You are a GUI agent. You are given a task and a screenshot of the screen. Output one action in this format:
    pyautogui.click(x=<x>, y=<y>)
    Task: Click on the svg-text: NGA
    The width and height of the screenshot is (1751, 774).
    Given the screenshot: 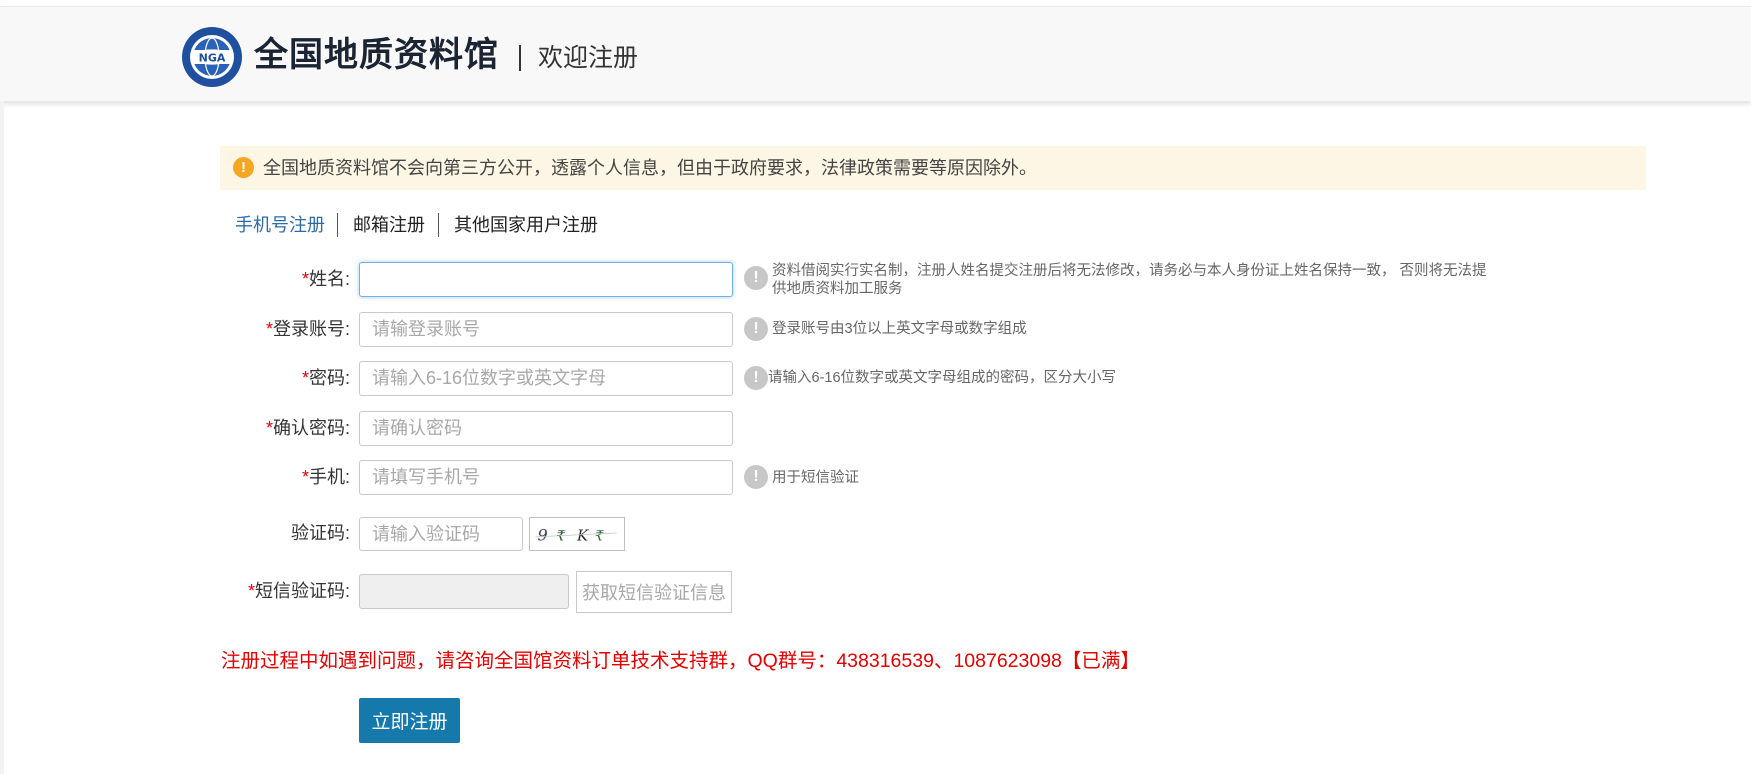 What is the action you would take?
    pyautogui.click(x=212, y=58)
    